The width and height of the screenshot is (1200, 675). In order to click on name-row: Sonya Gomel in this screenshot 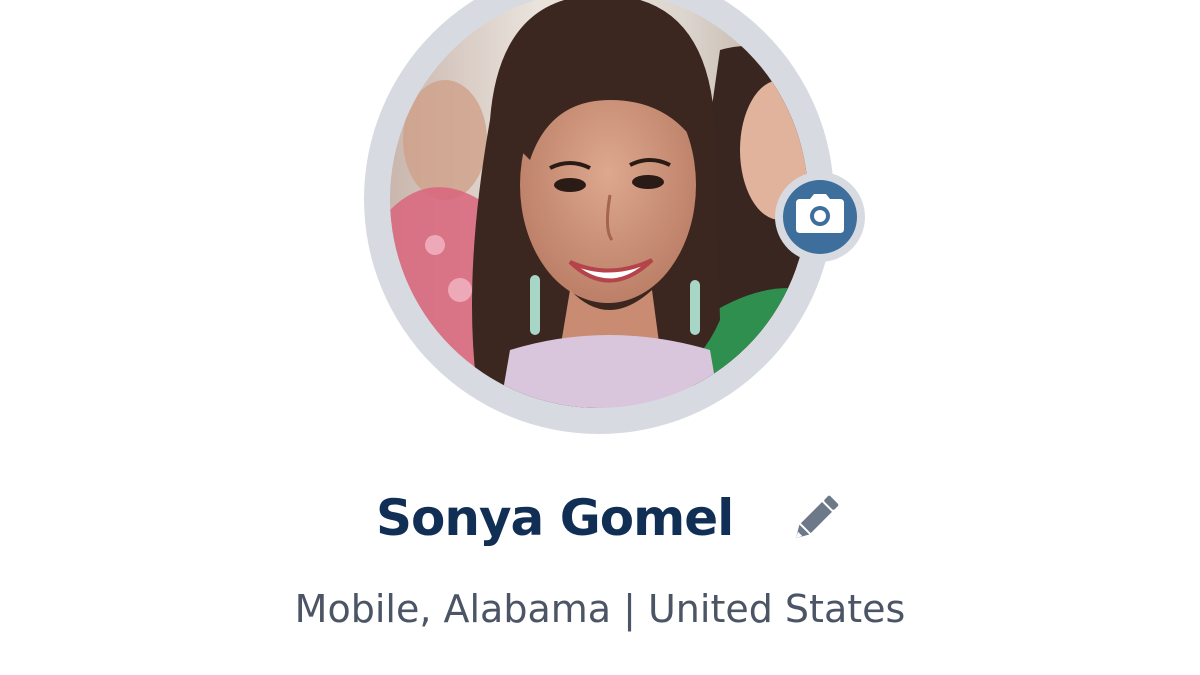, I will do `click(600, 518)`.